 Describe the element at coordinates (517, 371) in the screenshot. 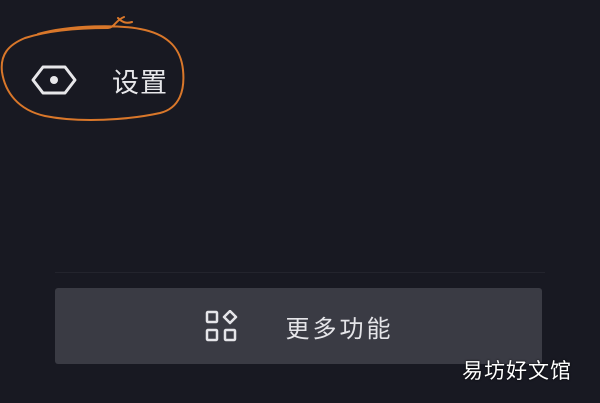

I see `watermark-text: 易坊好文馆` at that location.